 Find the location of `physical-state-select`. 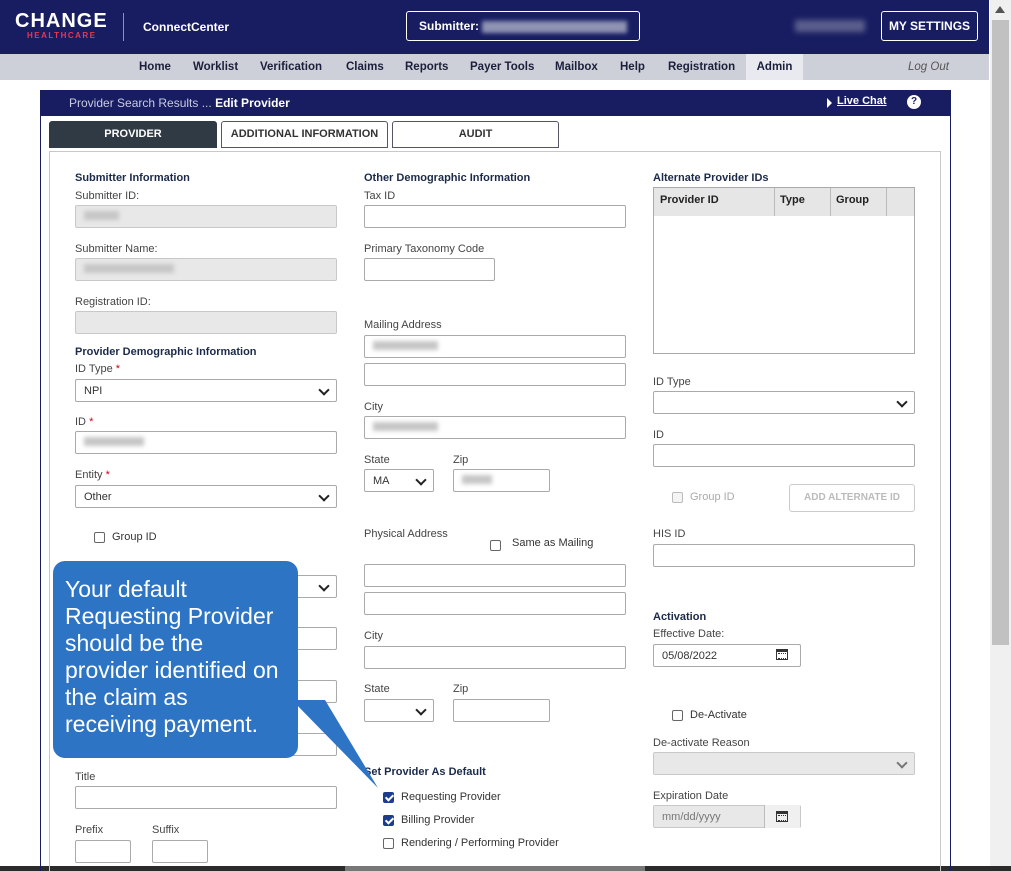

physical-state-select is located at coordinates (399, 710).